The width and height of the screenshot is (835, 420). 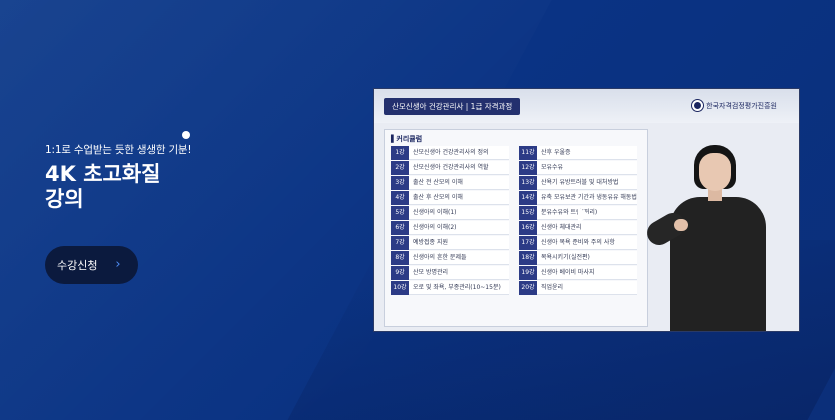 I want to click on hero-headline-line1: 4K 초고화질, so click(x=103, y=174).